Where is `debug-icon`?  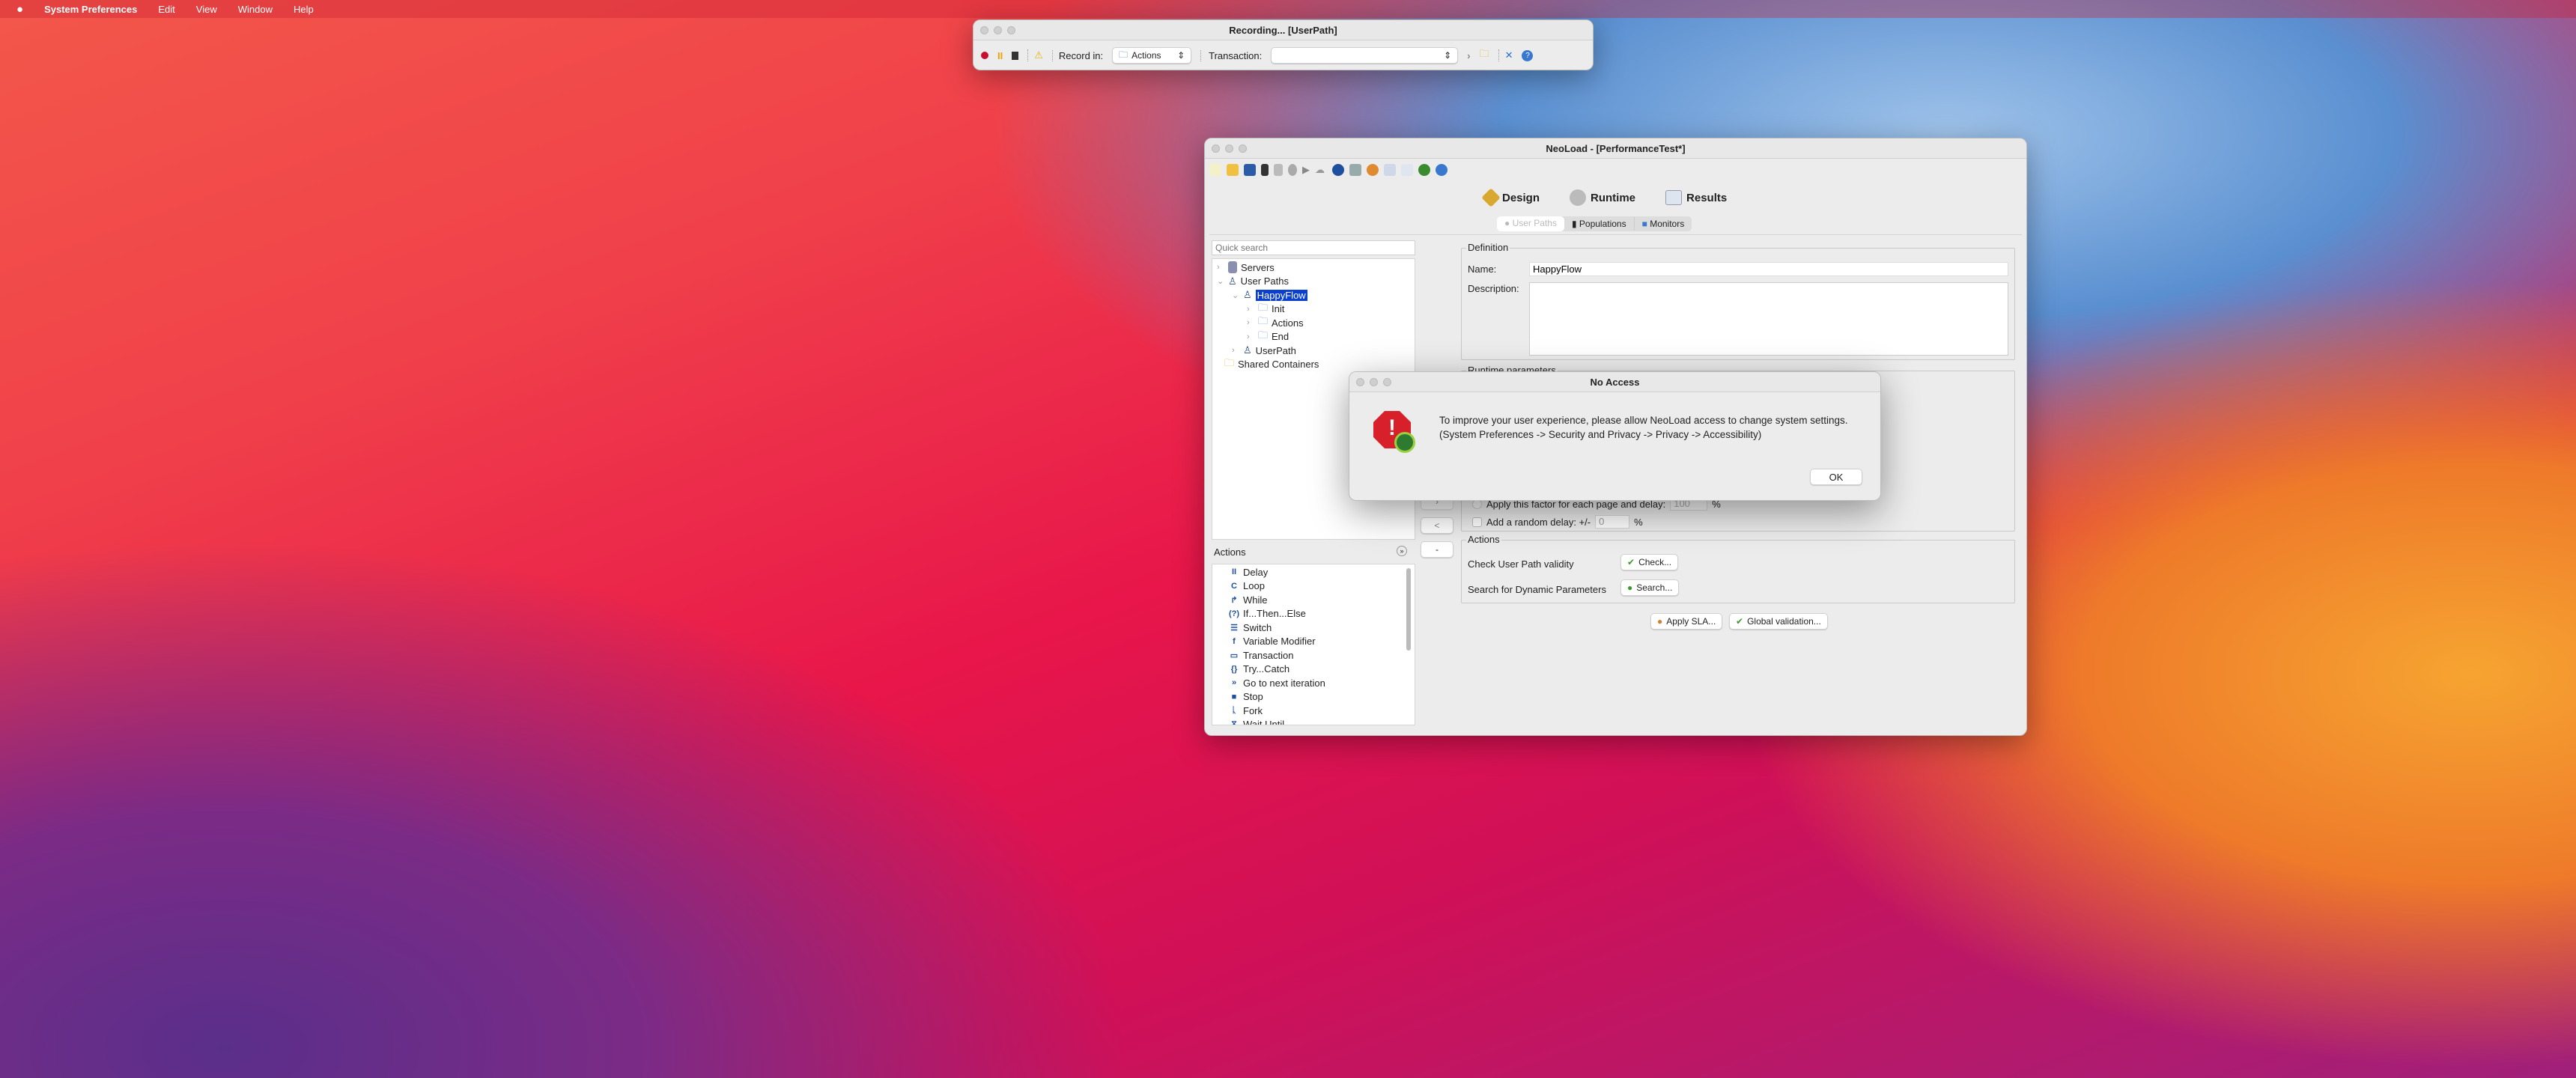
debug-icon is located at coordinates (1292, 170).